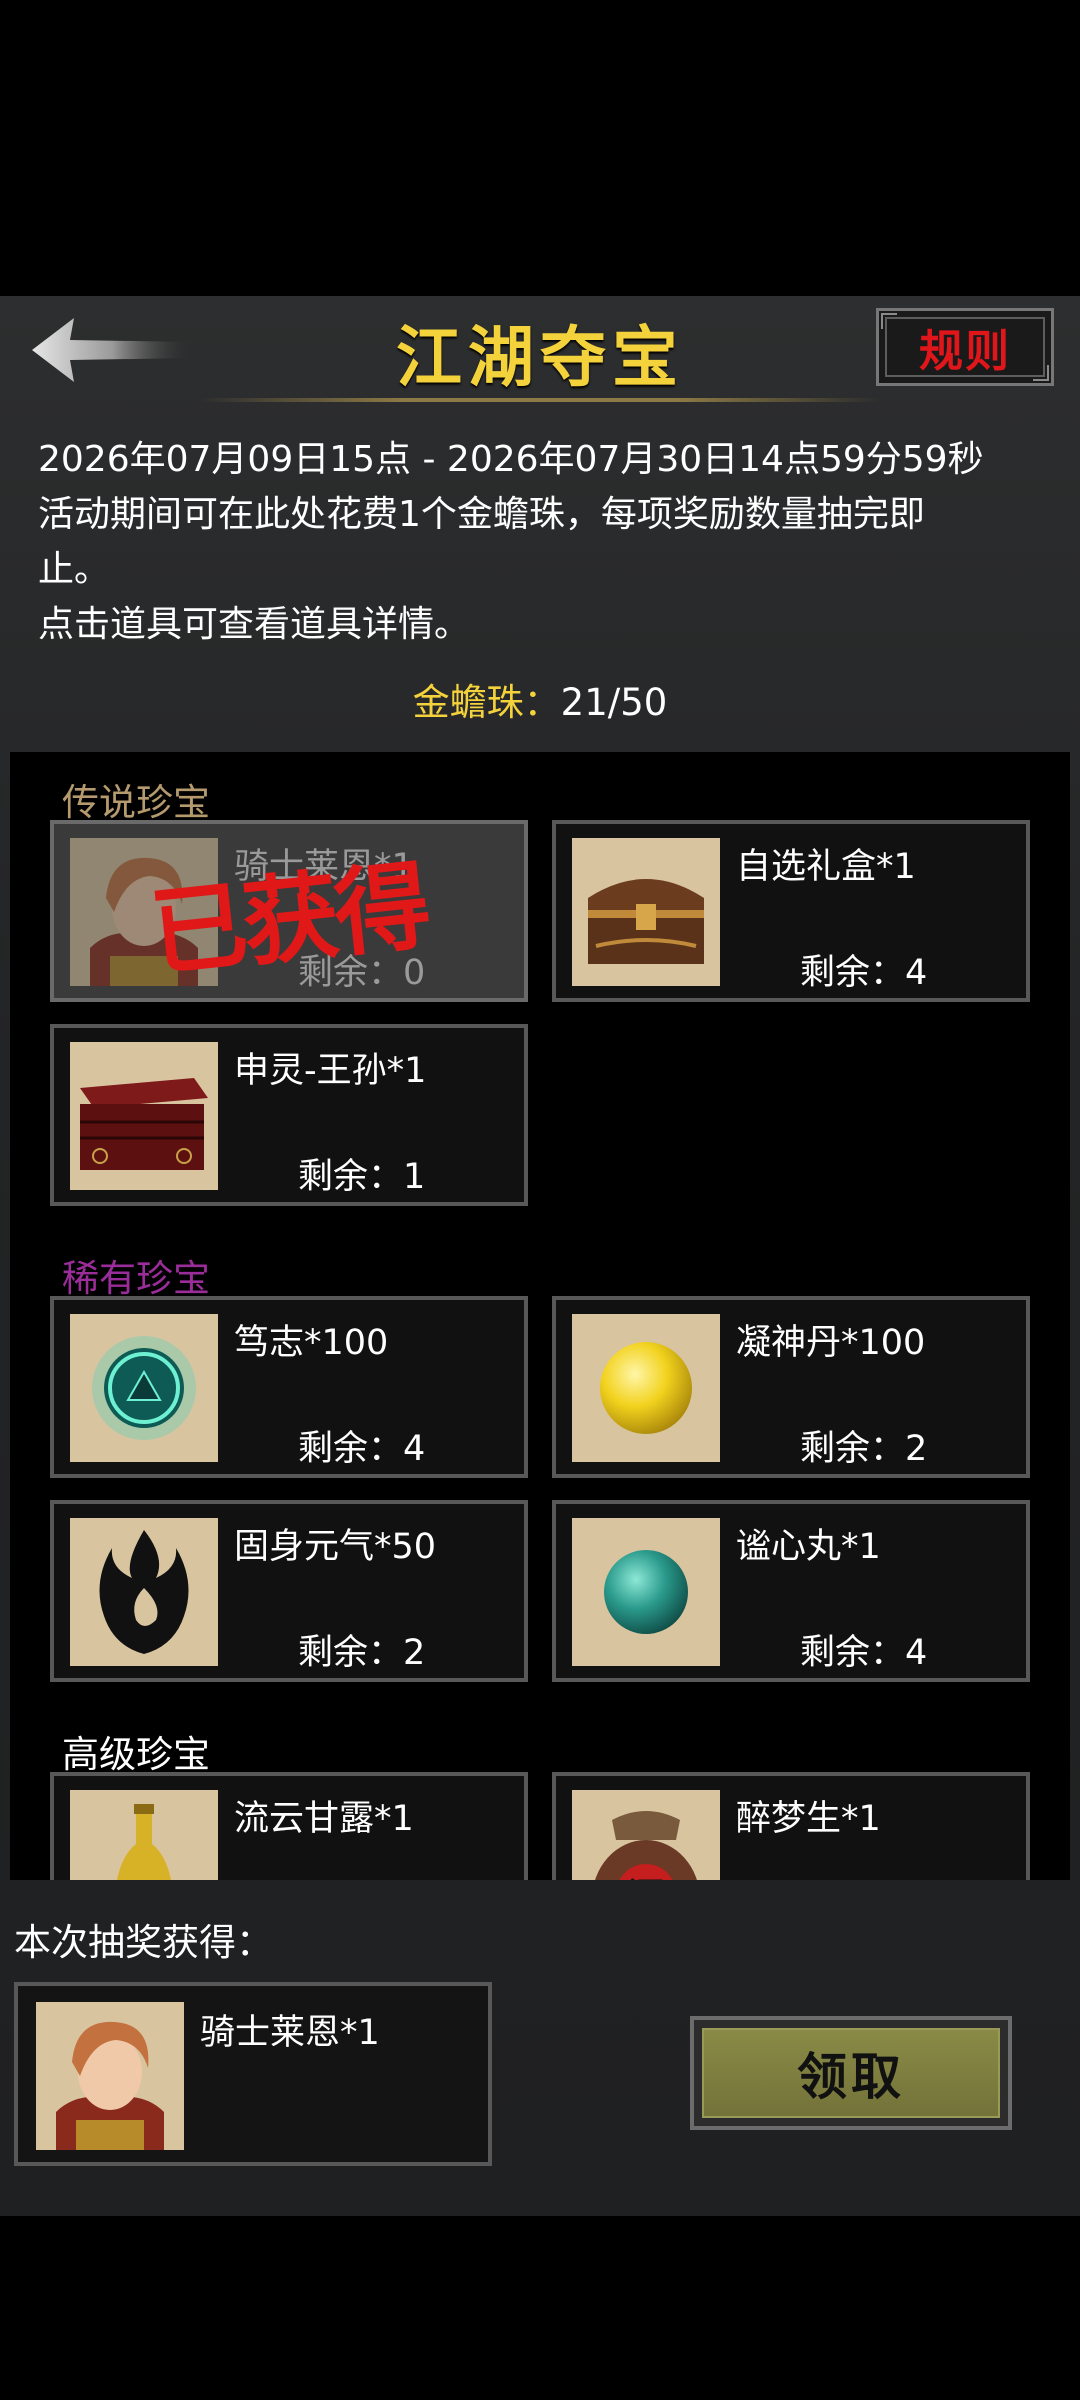 The width and height of the screenshot is (1080, 2400). I want to click on reward-card-liuyunganlu: 流云甘露*1, so click(289, 1826).